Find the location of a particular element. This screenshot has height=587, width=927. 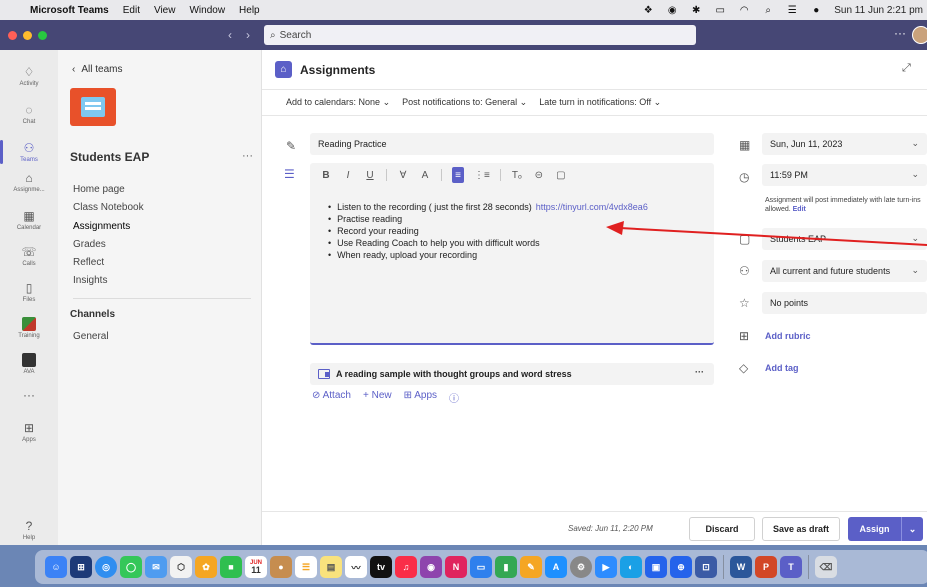

expand-icon: ⤢ is located at coordinates (906, 68).